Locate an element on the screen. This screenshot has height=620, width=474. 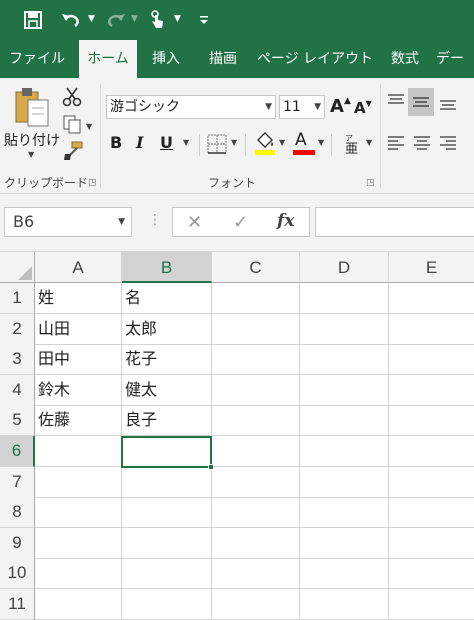
cancel-icon: ✕ is located at coordinates (194, 222).